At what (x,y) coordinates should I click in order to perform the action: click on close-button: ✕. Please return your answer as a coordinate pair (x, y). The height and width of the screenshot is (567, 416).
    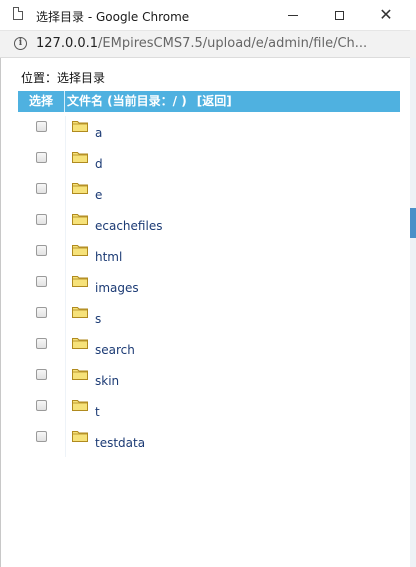
    Looking at the image, I should click on (386, 15).